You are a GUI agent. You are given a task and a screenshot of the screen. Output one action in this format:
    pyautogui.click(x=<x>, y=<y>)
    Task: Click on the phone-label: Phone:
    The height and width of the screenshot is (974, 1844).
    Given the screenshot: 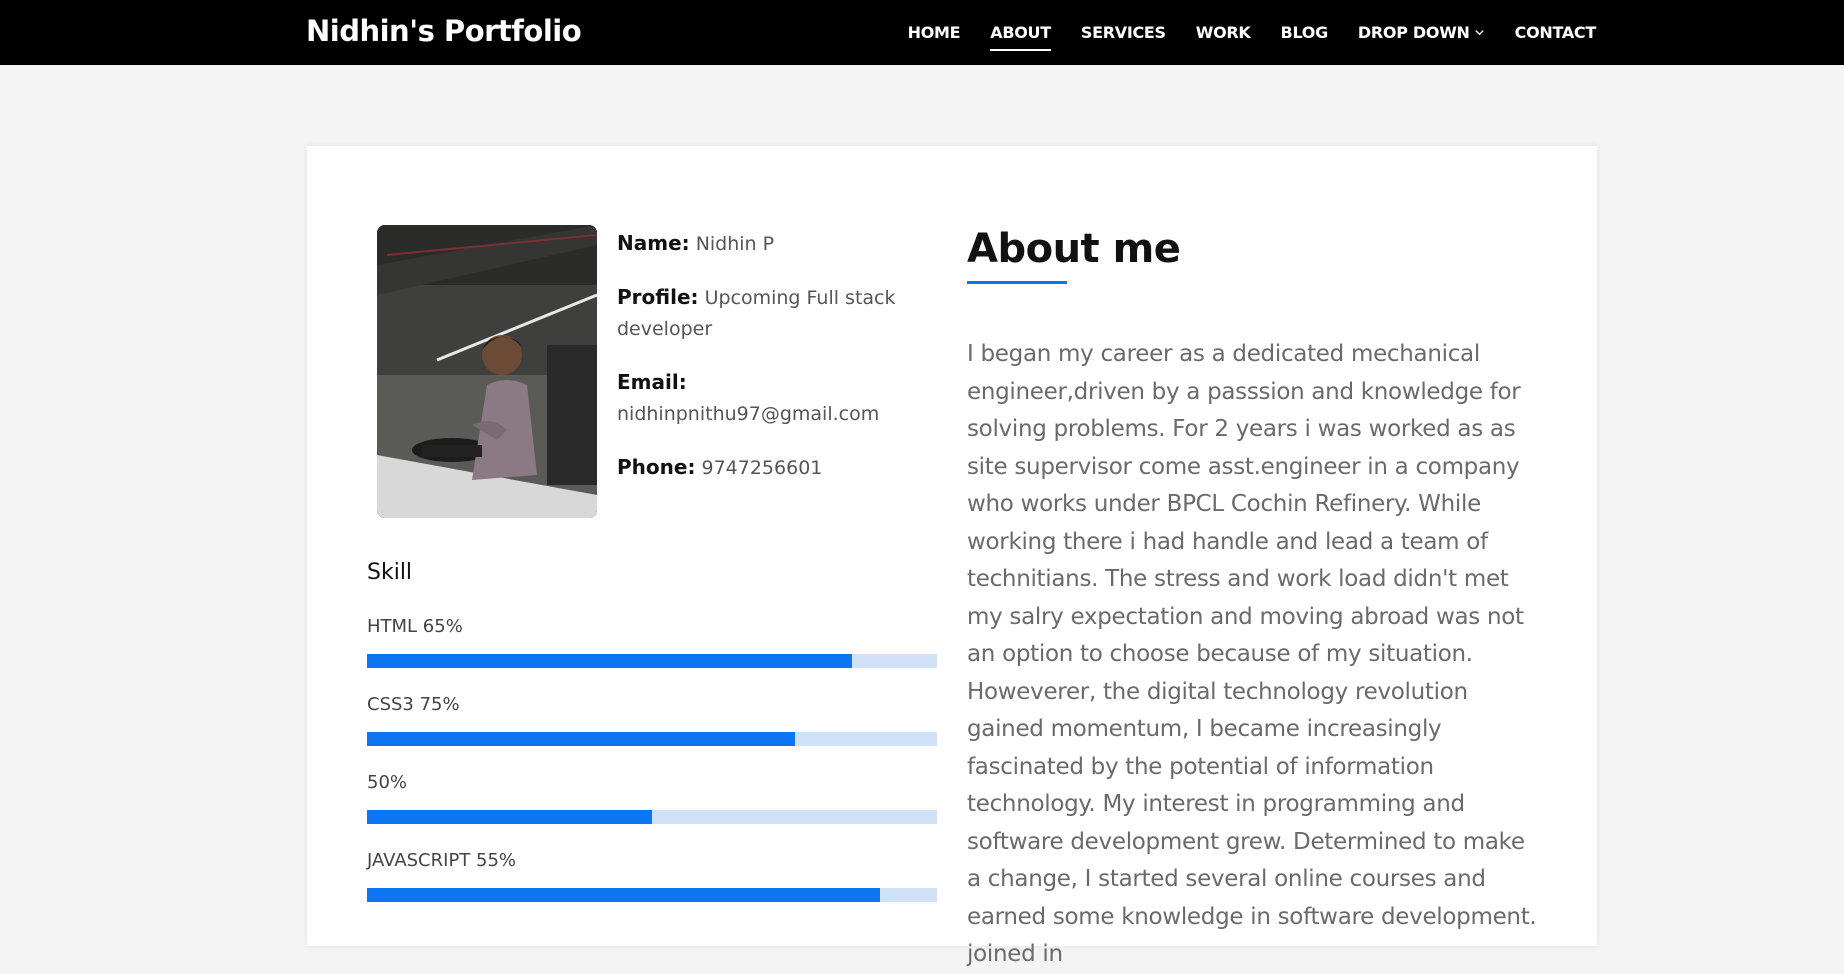 What is the action you would take?
    pyautogui.click(x=656, y=467)
    